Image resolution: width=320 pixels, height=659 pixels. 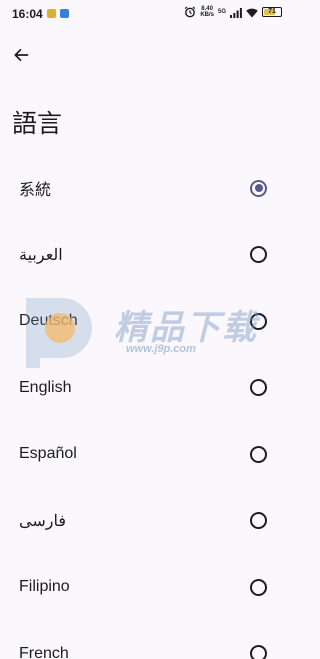 I want to click on network-speed: 8.40 KB/s, so click(x=207, y=12).